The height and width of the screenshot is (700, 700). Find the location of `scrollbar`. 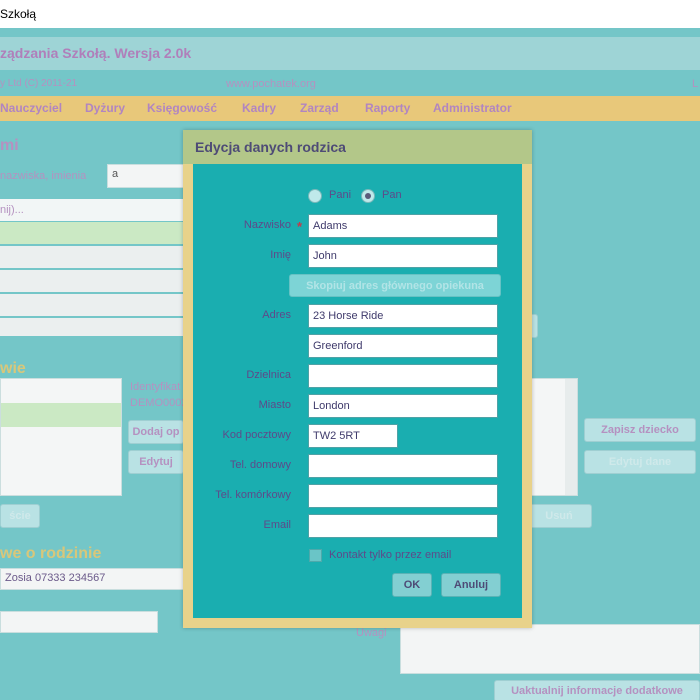

scrollbar is located at coordinates (571, 437).